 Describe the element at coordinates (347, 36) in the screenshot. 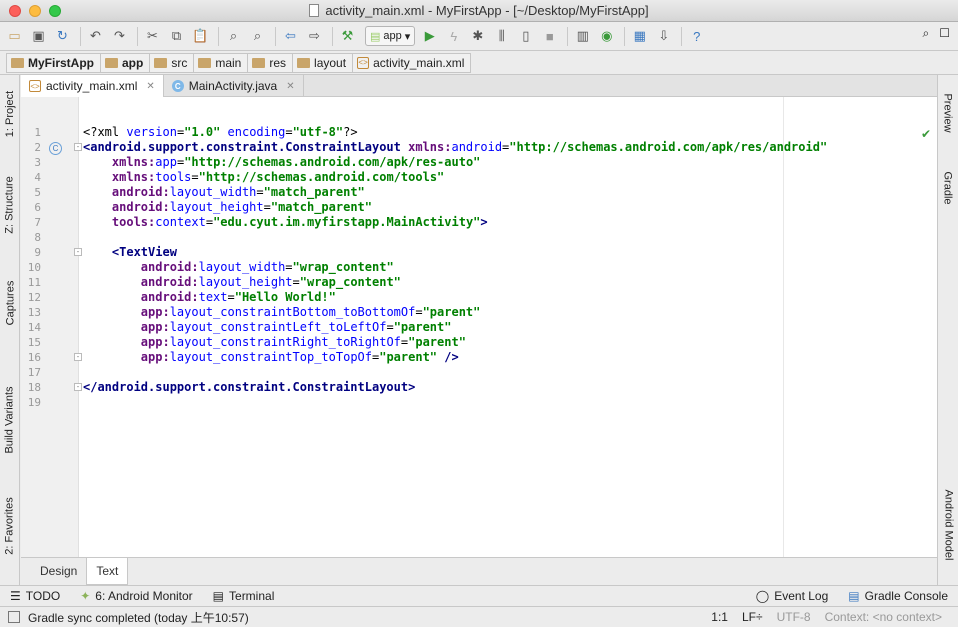

I see `build-icon: ⚒` at that location.